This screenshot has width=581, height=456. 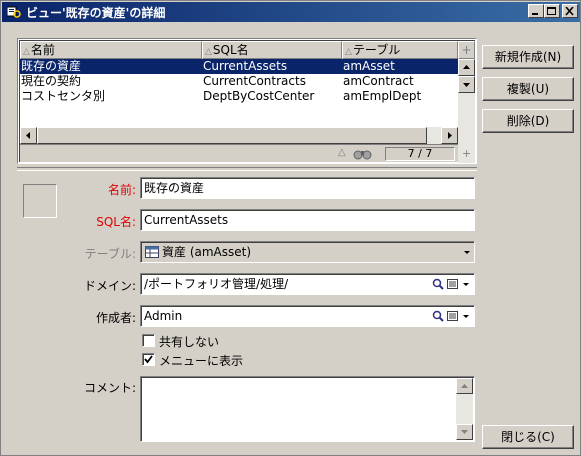 I want to click on author-value: Admin, so click(x=163, y=316).